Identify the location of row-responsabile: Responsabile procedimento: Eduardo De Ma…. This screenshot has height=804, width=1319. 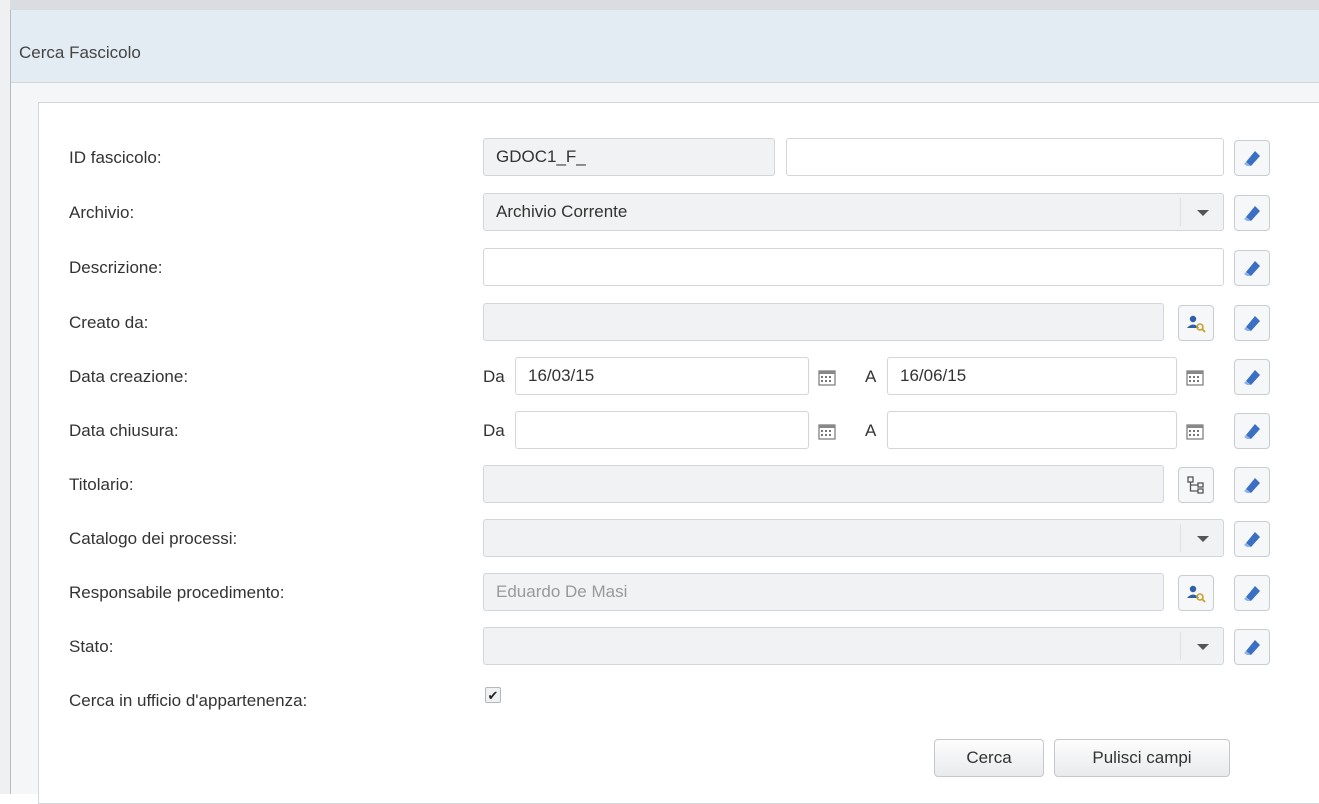
(679, 593).